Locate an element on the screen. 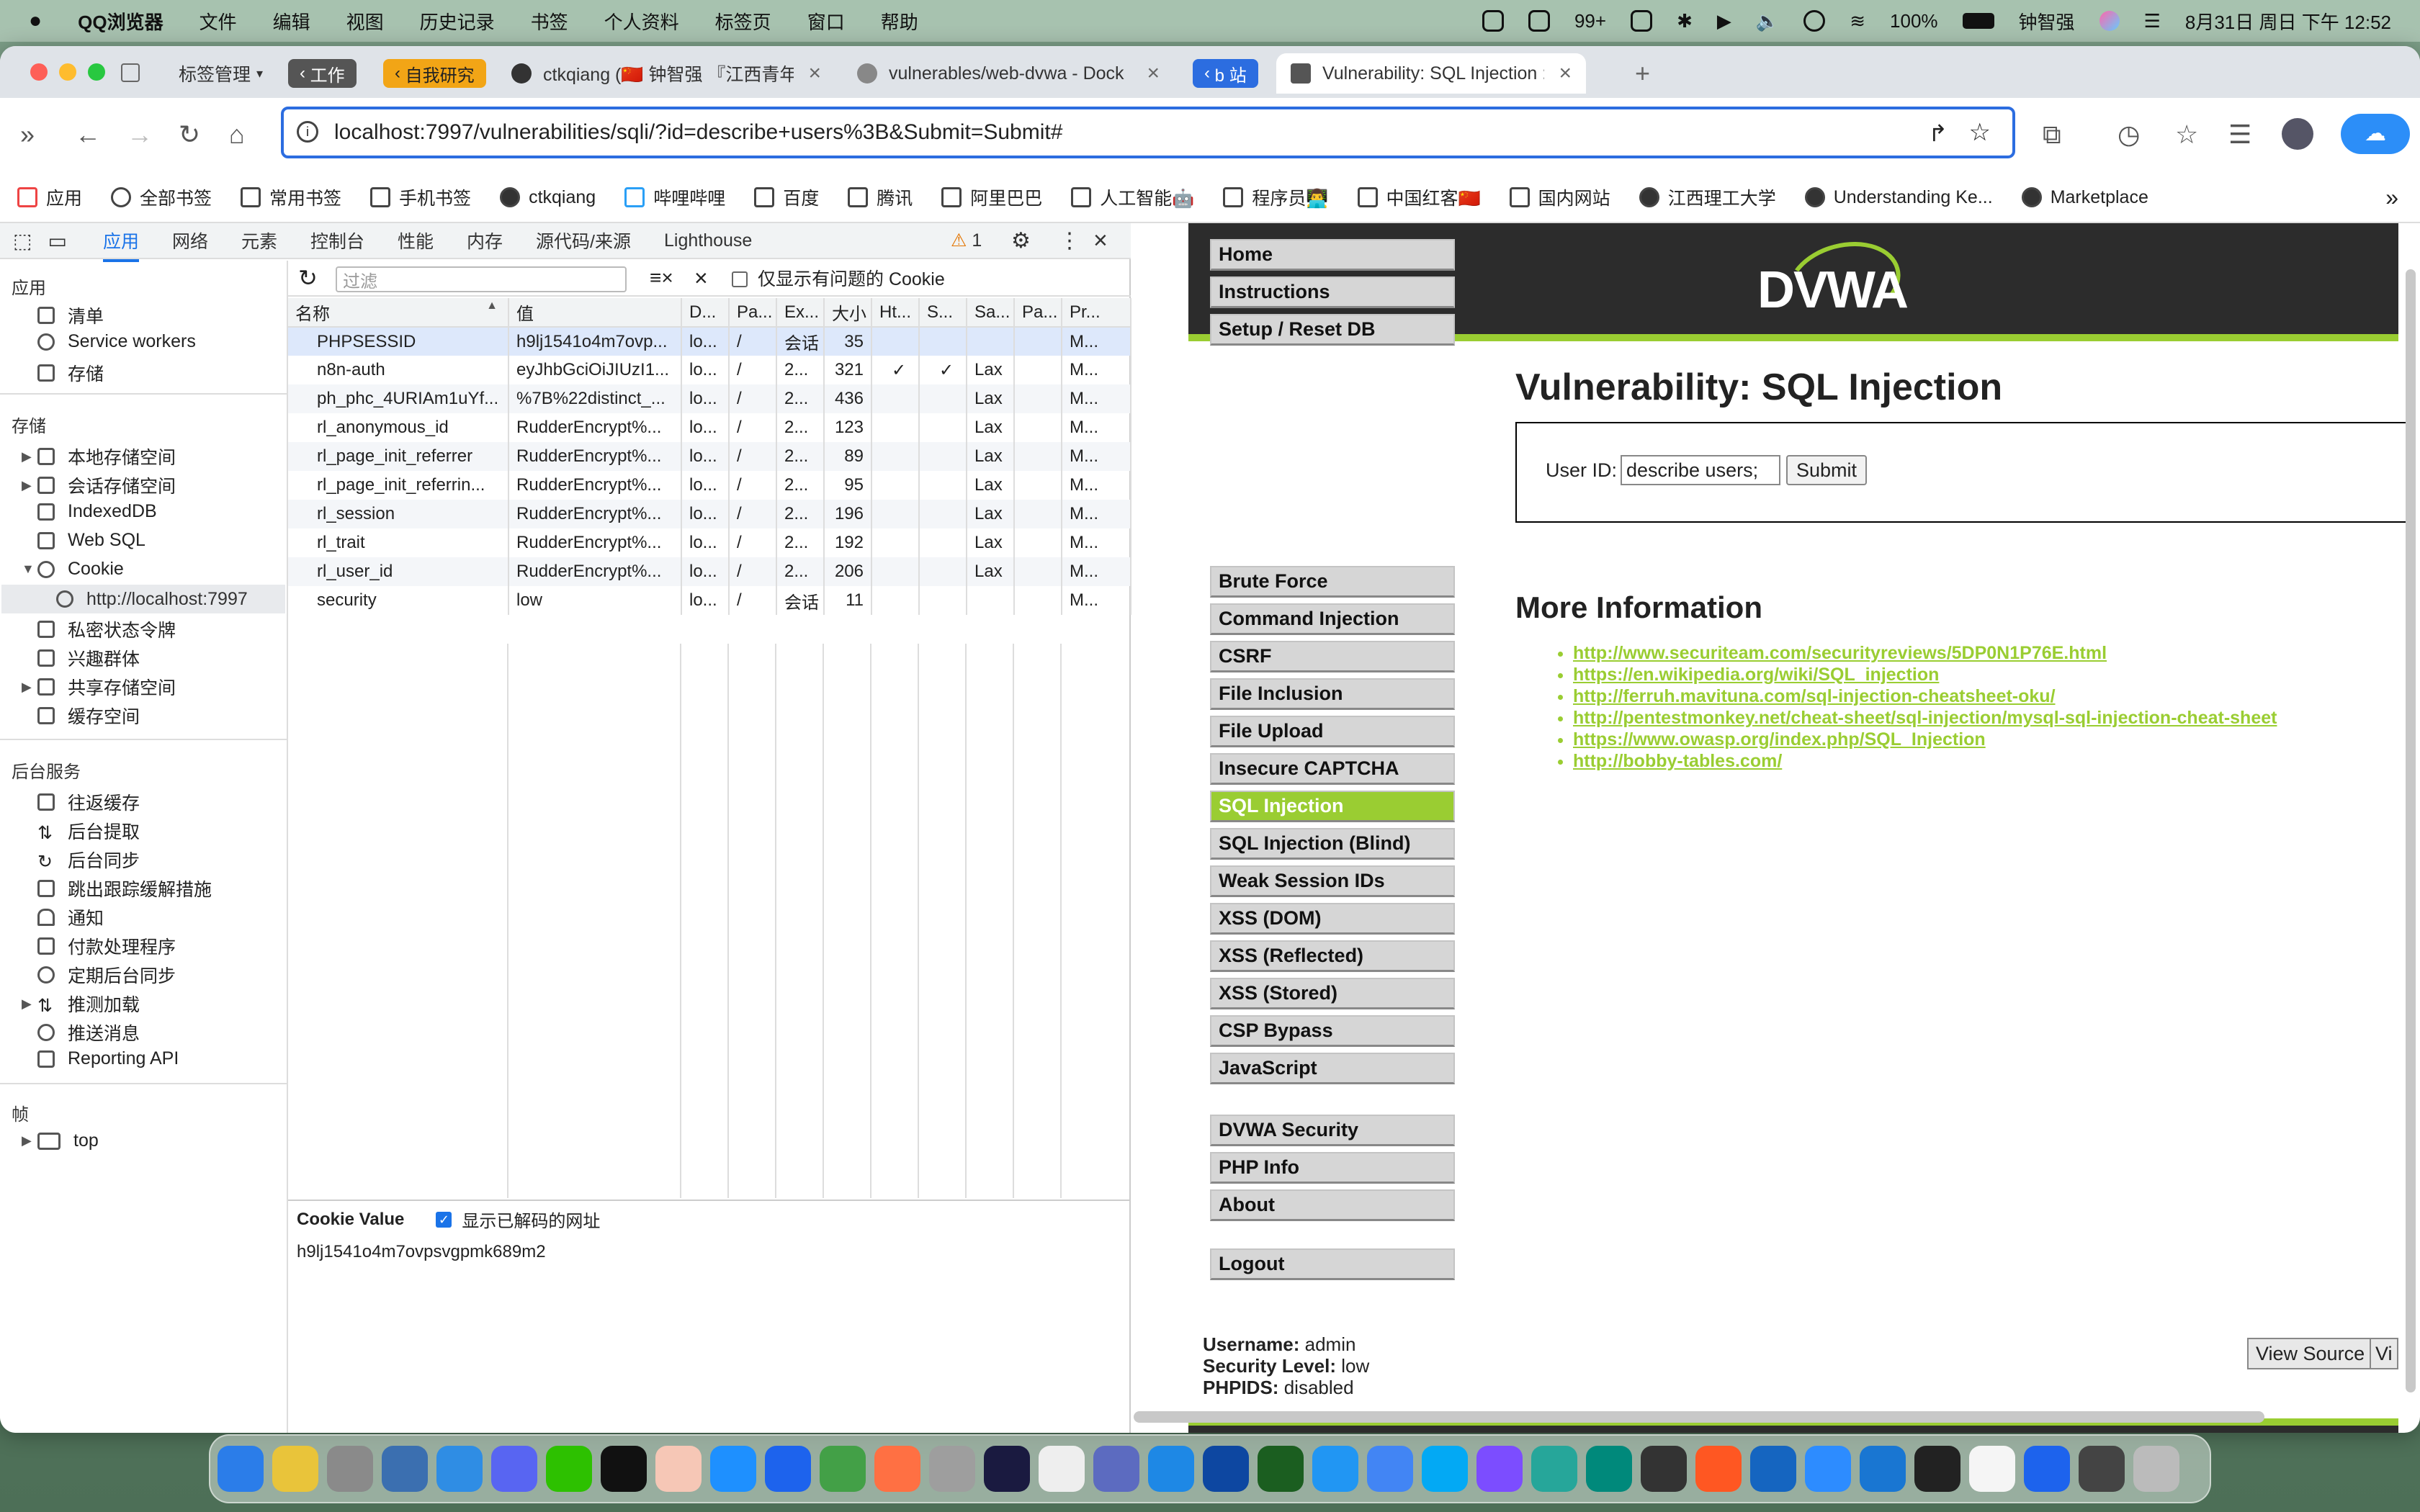 This screenshot has width=2420, height=1512. bookmark-alibaba: 阿里巴巴 is located at coordinates (991, 197).